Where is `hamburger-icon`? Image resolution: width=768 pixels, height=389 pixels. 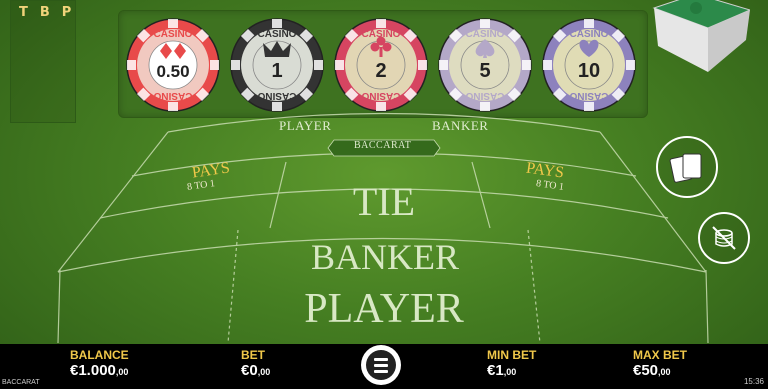 hamburger-icon is located at coordinates (381, 365).